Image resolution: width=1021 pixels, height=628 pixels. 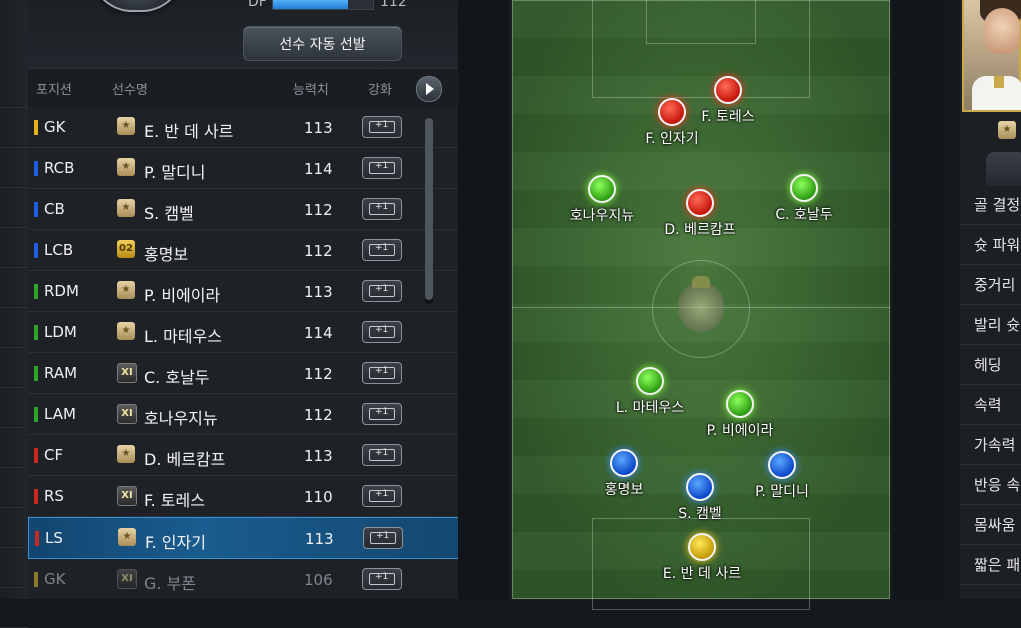 What do you see at coordinates (54, 538) in the screenshot?
I see `player-position: LS` at bounding box center [54, 538].